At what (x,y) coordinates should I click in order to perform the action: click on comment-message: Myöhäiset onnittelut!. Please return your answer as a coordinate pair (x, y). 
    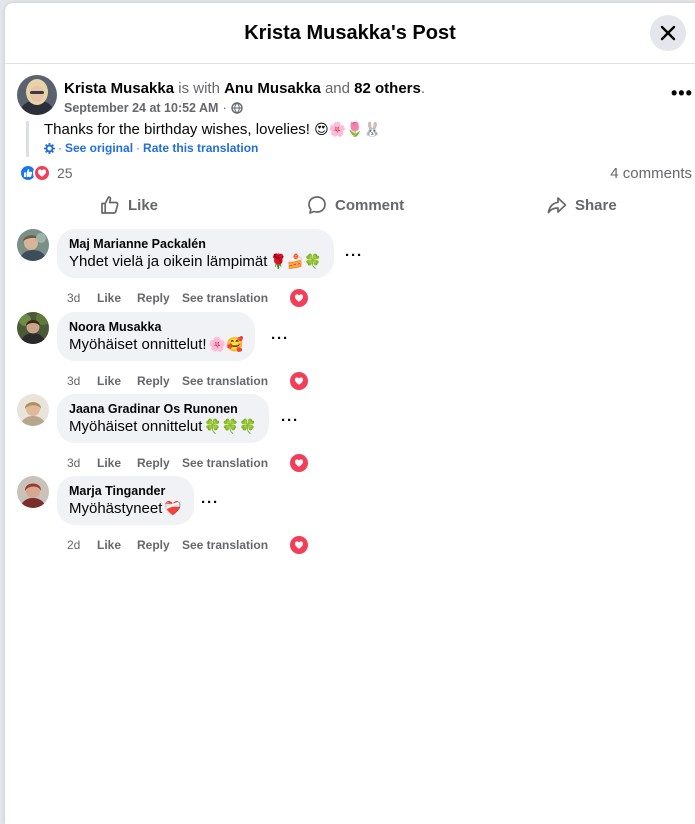
    Looking at the image, I should click on (138, 344).